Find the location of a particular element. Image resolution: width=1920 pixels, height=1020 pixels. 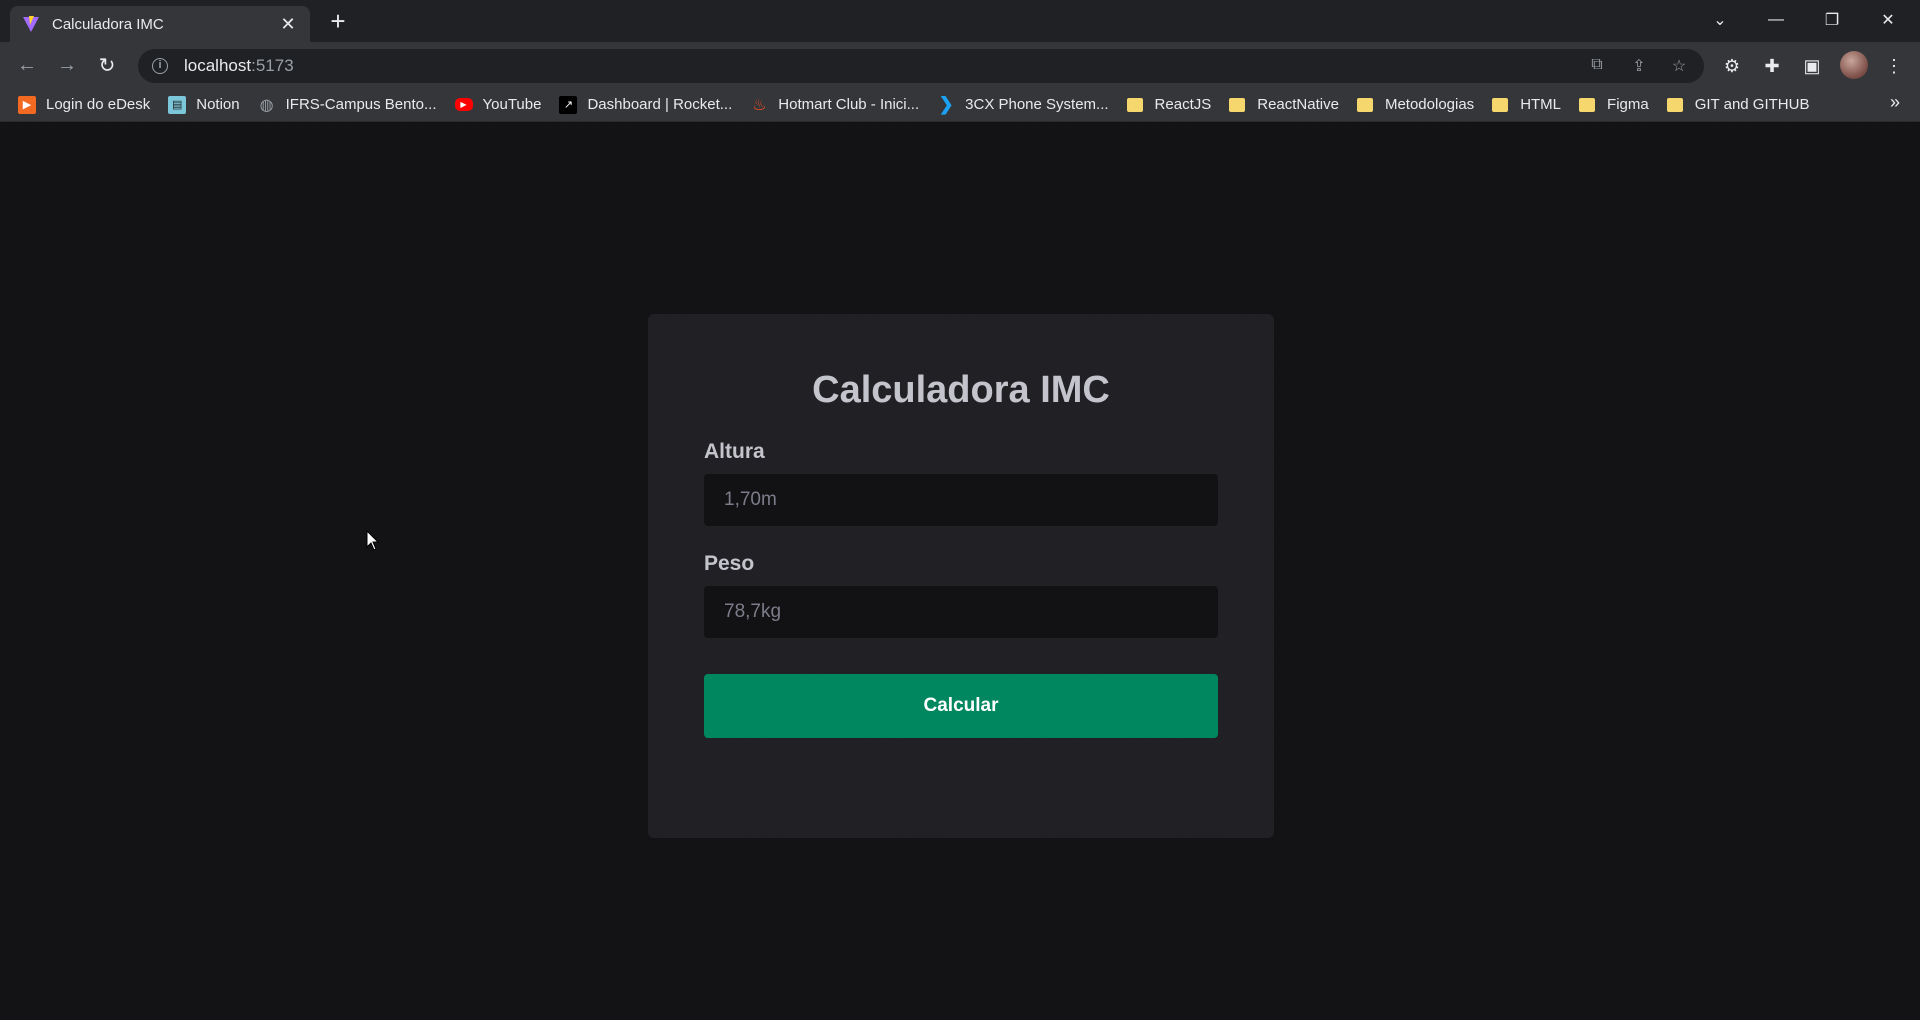

height-input is located at coordinates (961, 500).